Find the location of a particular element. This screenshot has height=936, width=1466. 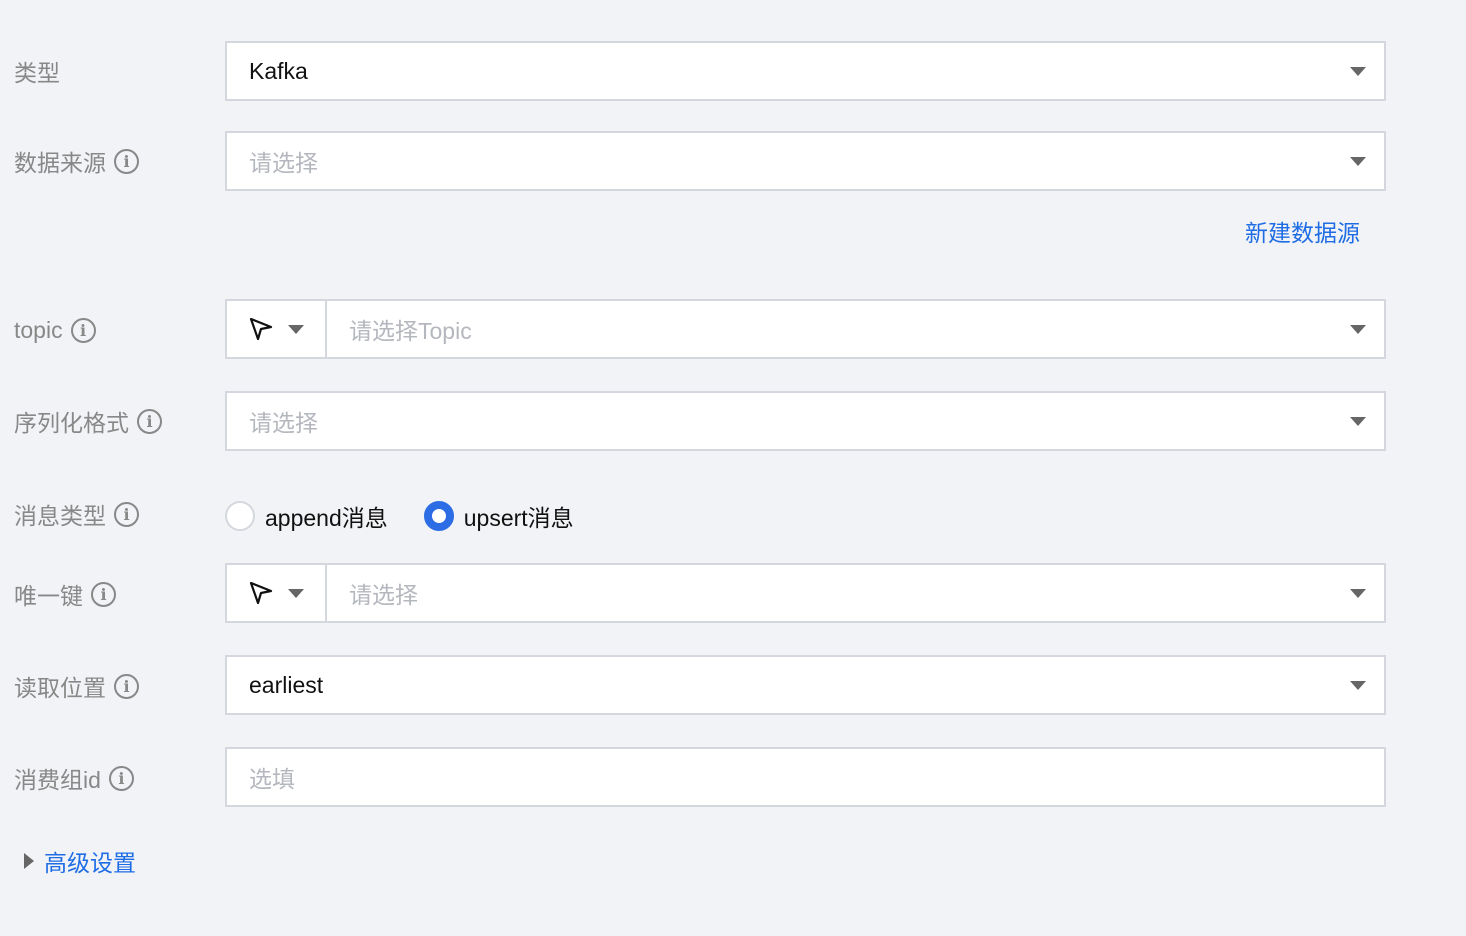

serialization-label-text: 序列化格式 is located at coordinates (71, 423).